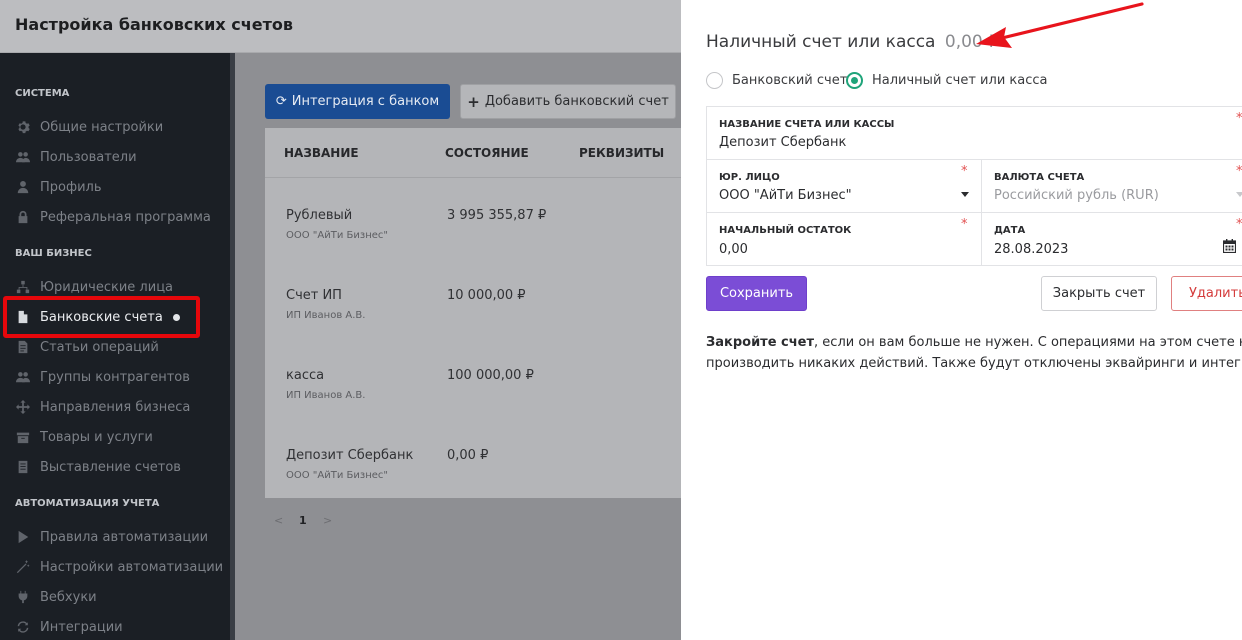 This screenshot has width=1242, height=640. Describe the element at coordinates (23, 467) in the screenshot. I see `invoice-icon` at that location.